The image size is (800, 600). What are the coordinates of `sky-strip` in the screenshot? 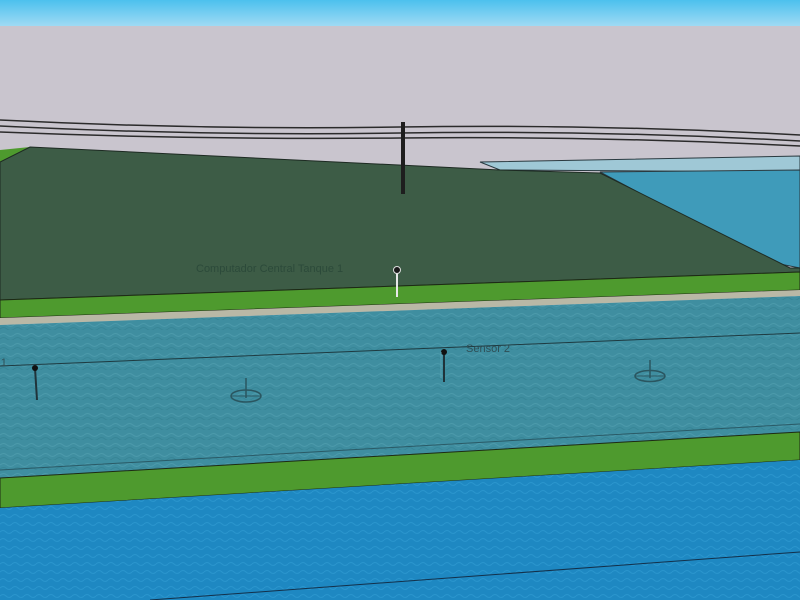 It's located at (400, 13).